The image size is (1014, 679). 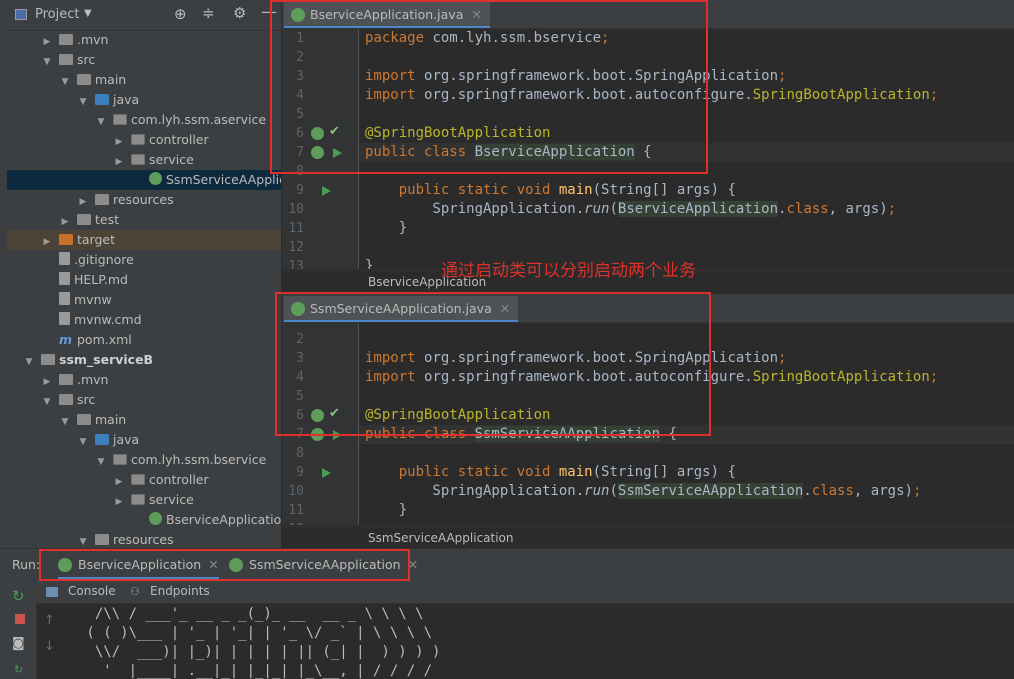 What do you see at coordinates (239, 13) in the screenshot?
I see `gear-icon: ⚙` at bounding box center [239, 13].